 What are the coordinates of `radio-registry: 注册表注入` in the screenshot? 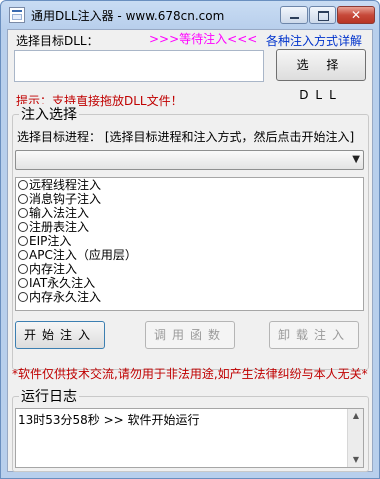 It's located at (53, 227).